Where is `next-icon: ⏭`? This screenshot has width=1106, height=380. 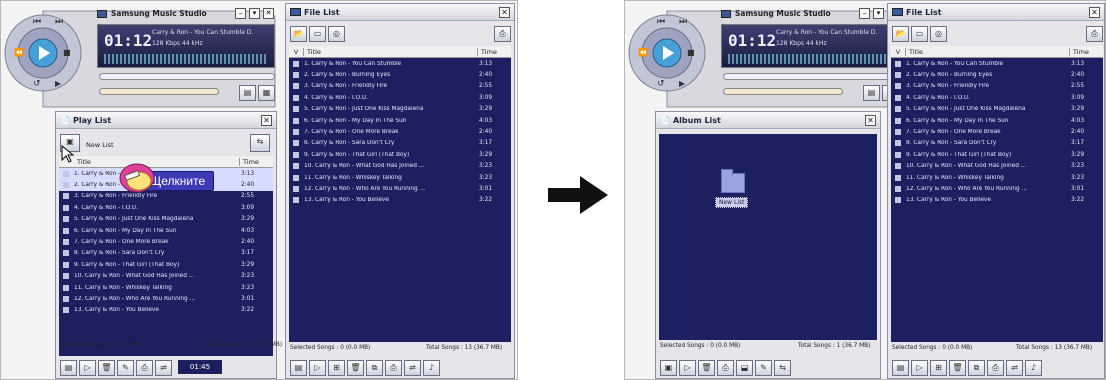
next-icon: ⏭ is located at coordinates (59, 22).